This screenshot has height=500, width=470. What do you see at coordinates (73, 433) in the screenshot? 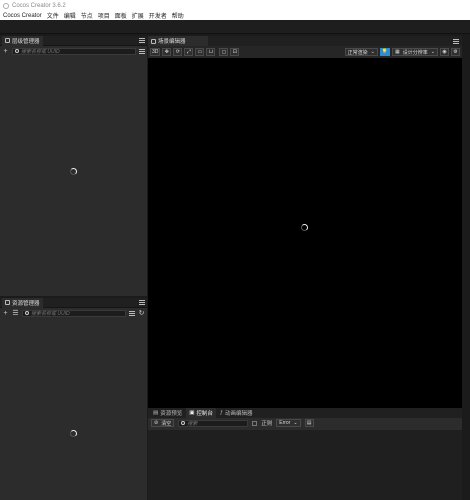
I see `assets-loading-icon` at bounding box center [73, 433].